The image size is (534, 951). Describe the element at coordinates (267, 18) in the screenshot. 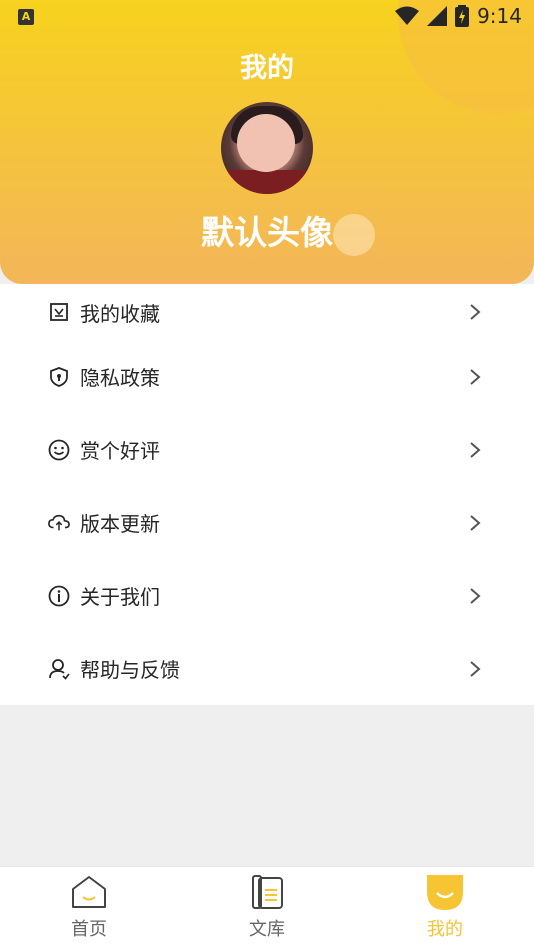

I see `status-bar: A 9:14` at that location.